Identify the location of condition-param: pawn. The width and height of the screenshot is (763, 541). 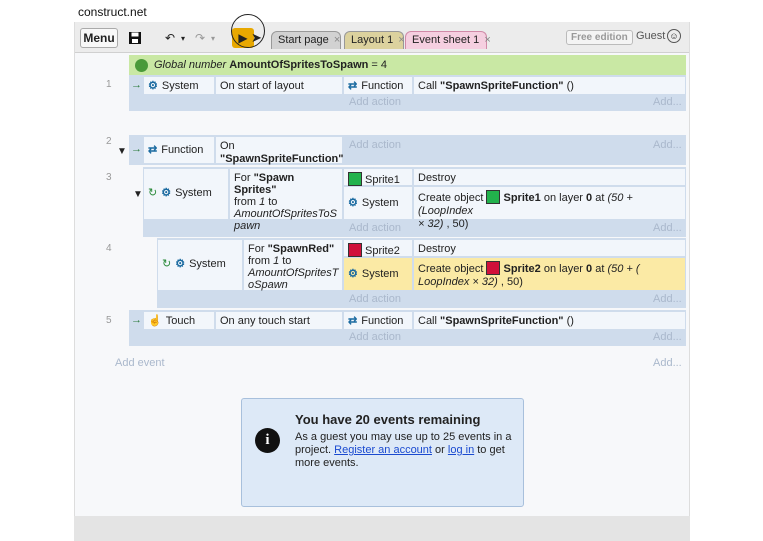
(247, 226).